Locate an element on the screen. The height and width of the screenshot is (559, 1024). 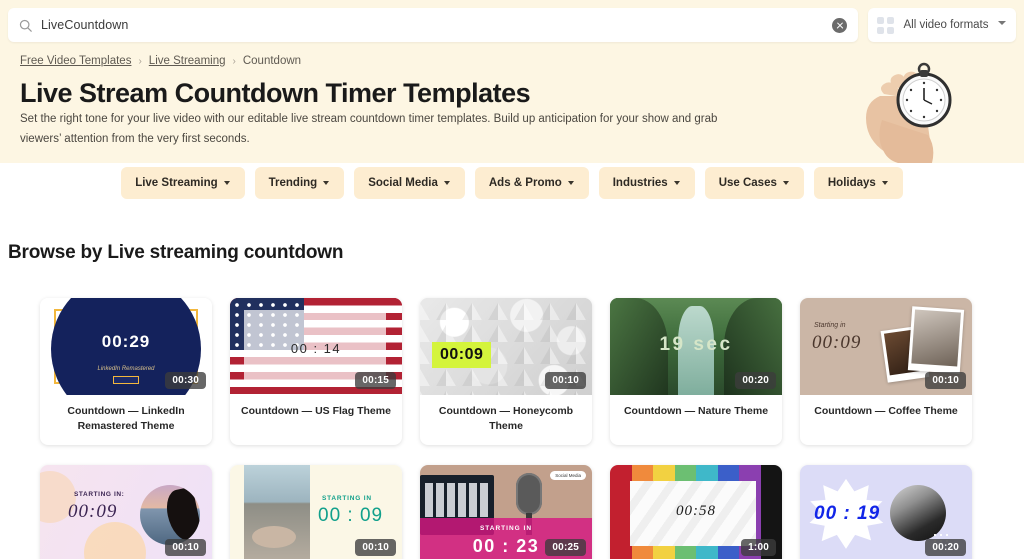
starting-in-label: Starting in is located at coordinates (830, 325).